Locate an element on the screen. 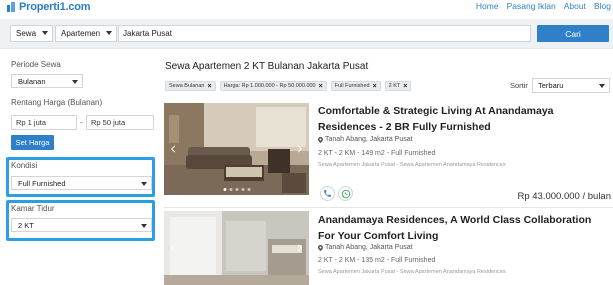  condition-select: Full Furnished is located at coordinates (81, 183).